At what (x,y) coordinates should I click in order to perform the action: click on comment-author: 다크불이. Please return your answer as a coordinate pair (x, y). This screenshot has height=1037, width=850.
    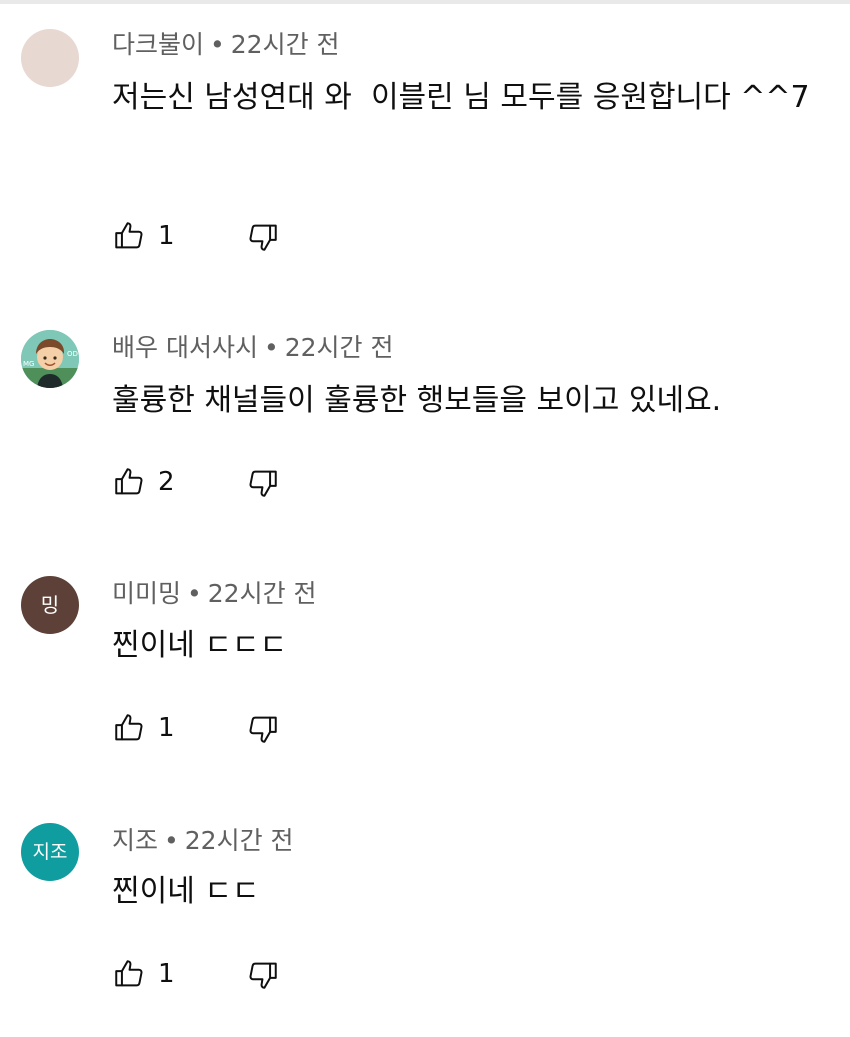
    Looking at the image, I should click on (158, 44).